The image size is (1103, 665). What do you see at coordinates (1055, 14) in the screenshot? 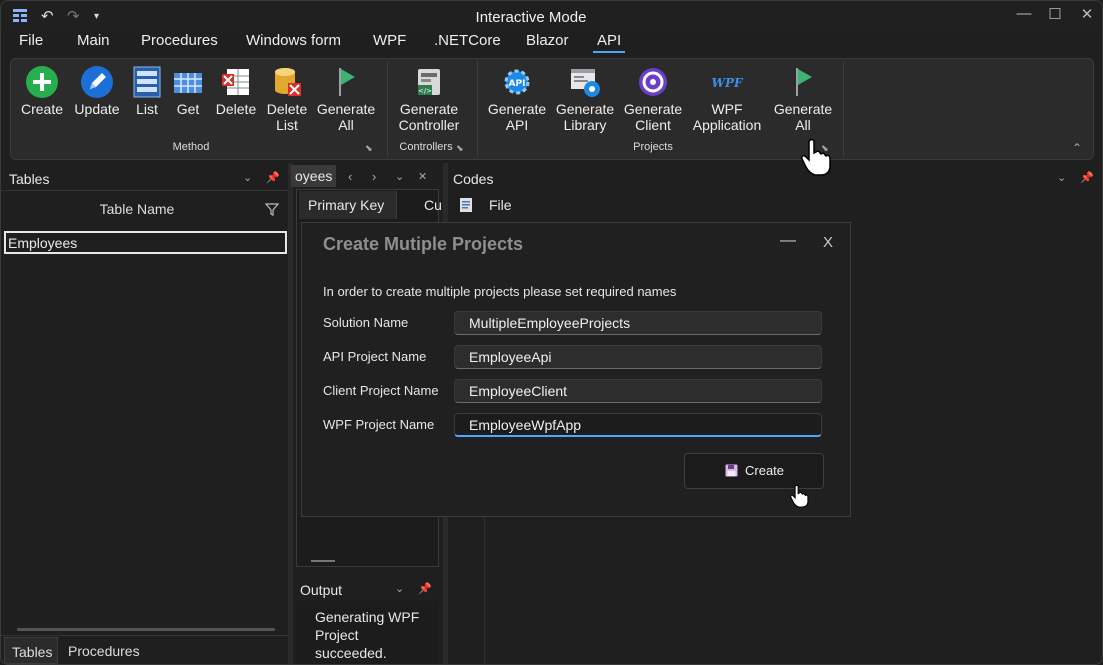
I see `maximize-window-button: ☐` at bounding box center [1055, 14].